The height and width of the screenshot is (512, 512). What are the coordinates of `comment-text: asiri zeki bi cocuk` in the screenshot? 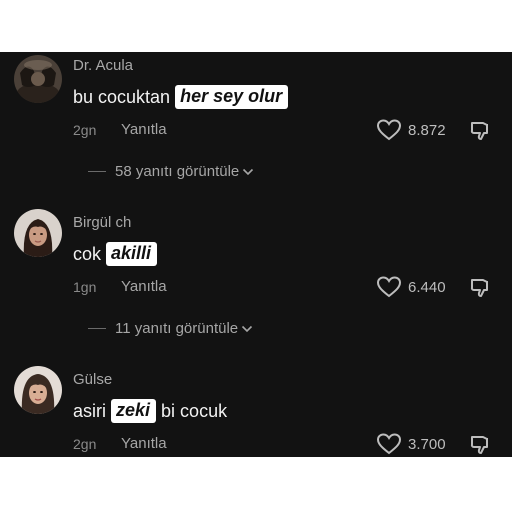 It's located at (150, 411).